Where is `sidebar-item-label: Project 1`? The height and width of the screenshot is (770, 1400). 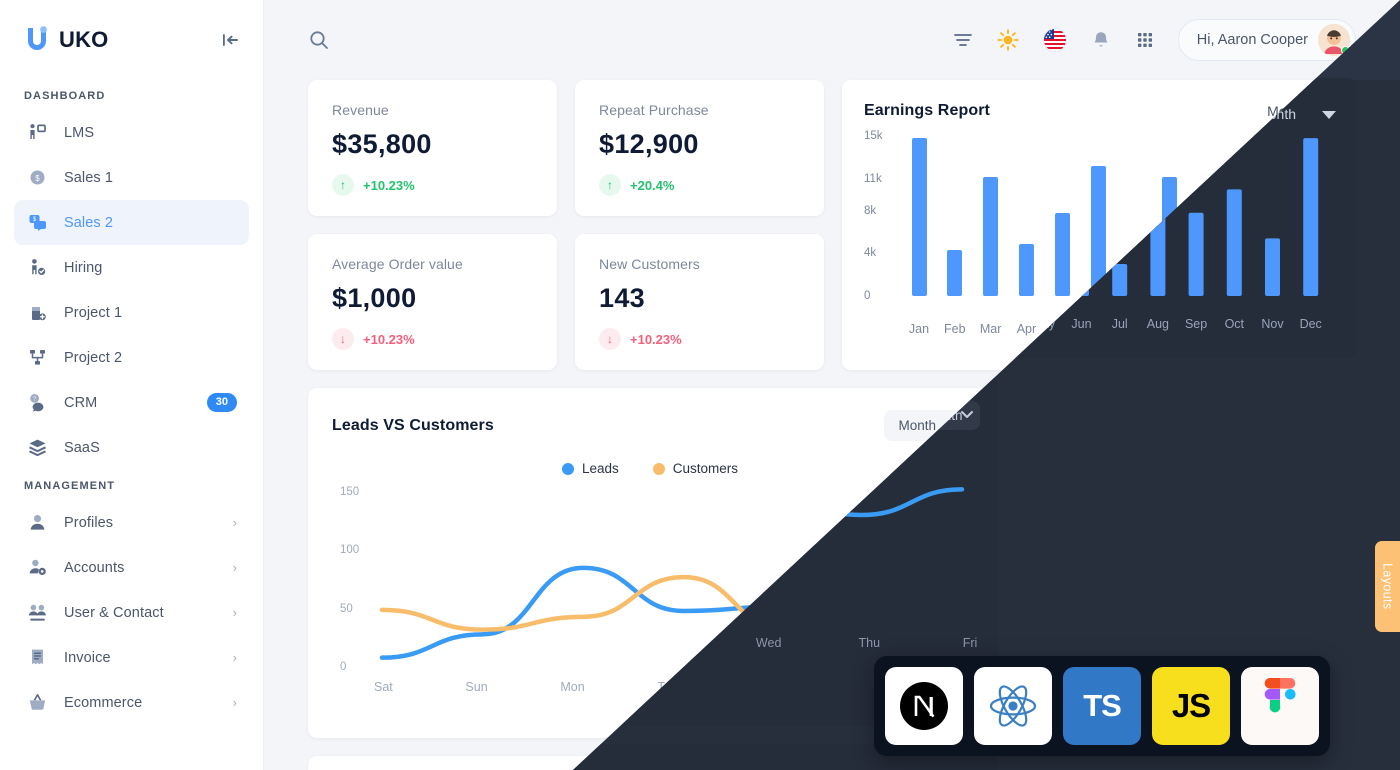
sidebar-item-label: Project 1 is located at coordinates (93, 312).